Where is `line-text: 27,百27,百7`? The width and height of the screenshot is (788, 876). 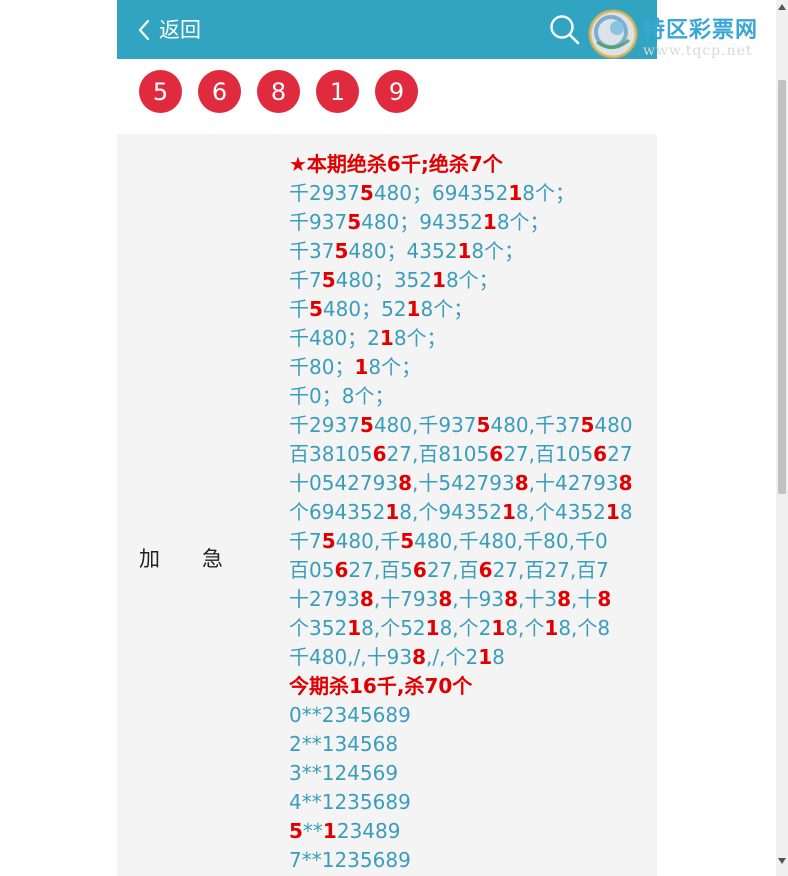 line-text: 27,百27,百7 is located at coordinates (550, 570).